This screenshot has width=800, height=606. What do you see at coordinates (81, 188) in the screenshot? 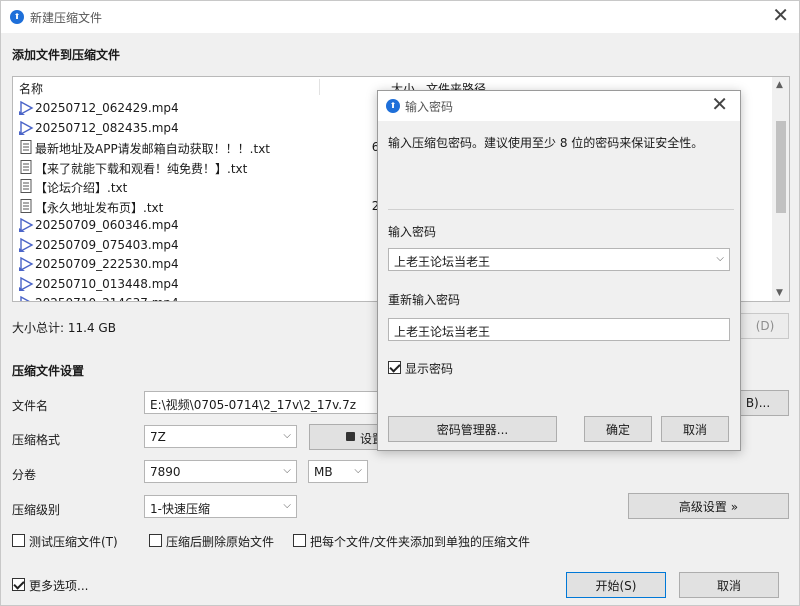
I see `file-name: 【论坛介绍】.txt` at bounding box center [81, 188].